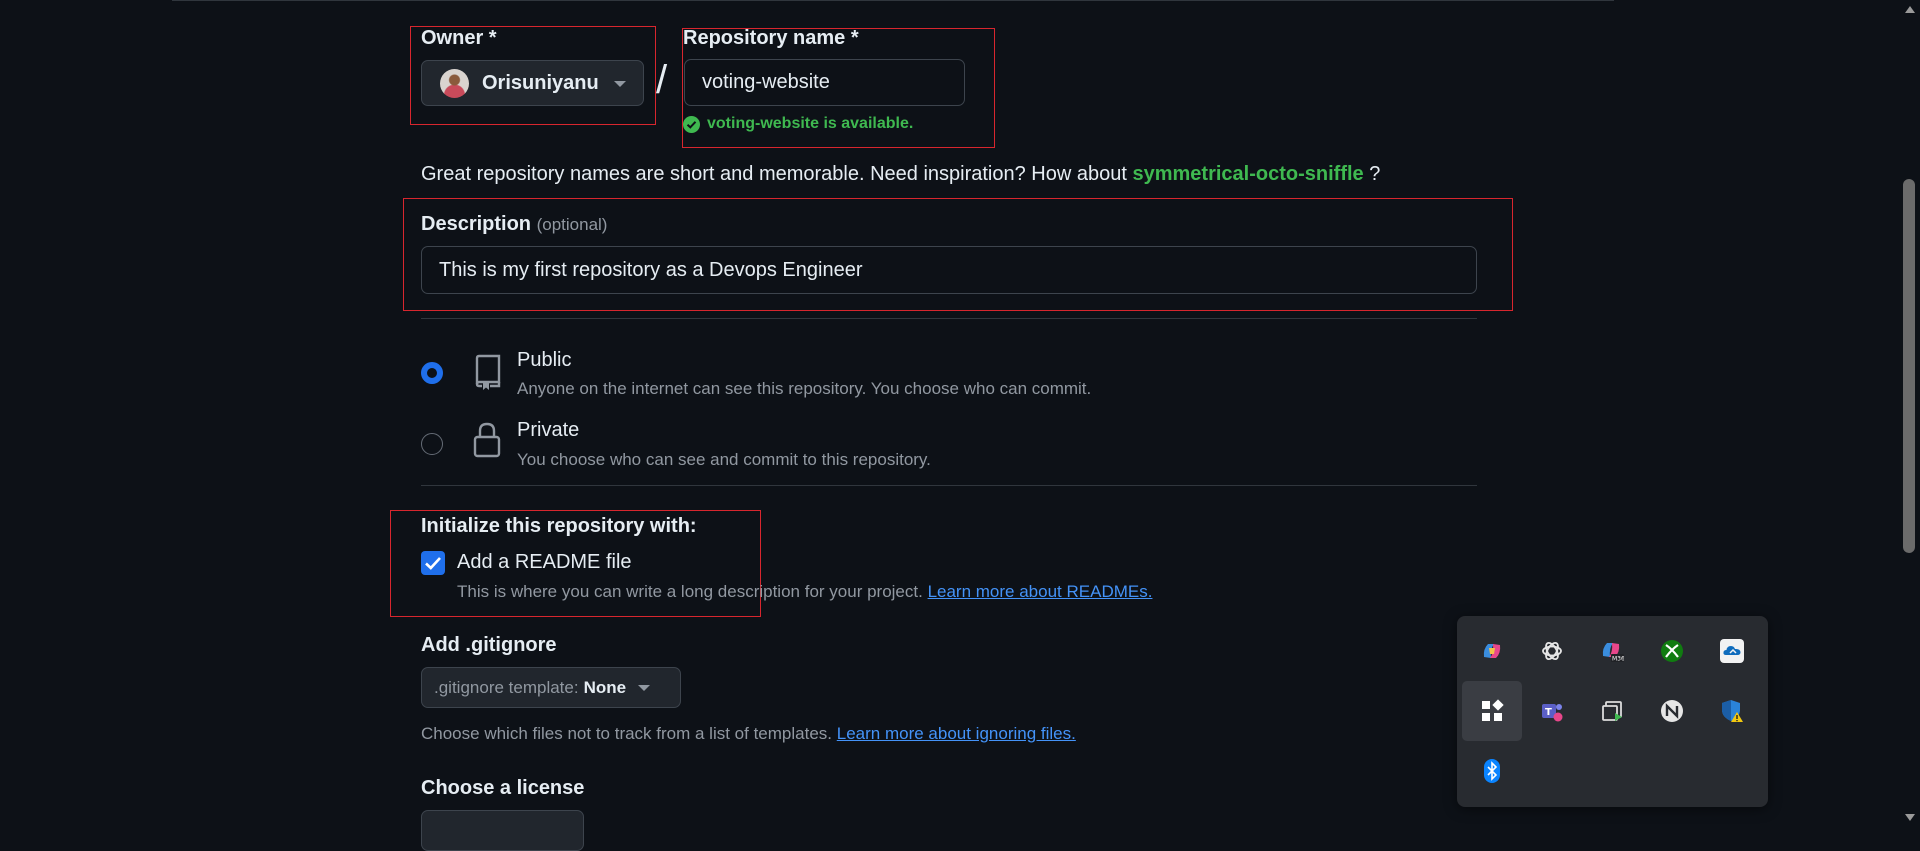  Describe the element at coordinates (691, 124) in the screenshot. I see `check-circle-icon` at that location.